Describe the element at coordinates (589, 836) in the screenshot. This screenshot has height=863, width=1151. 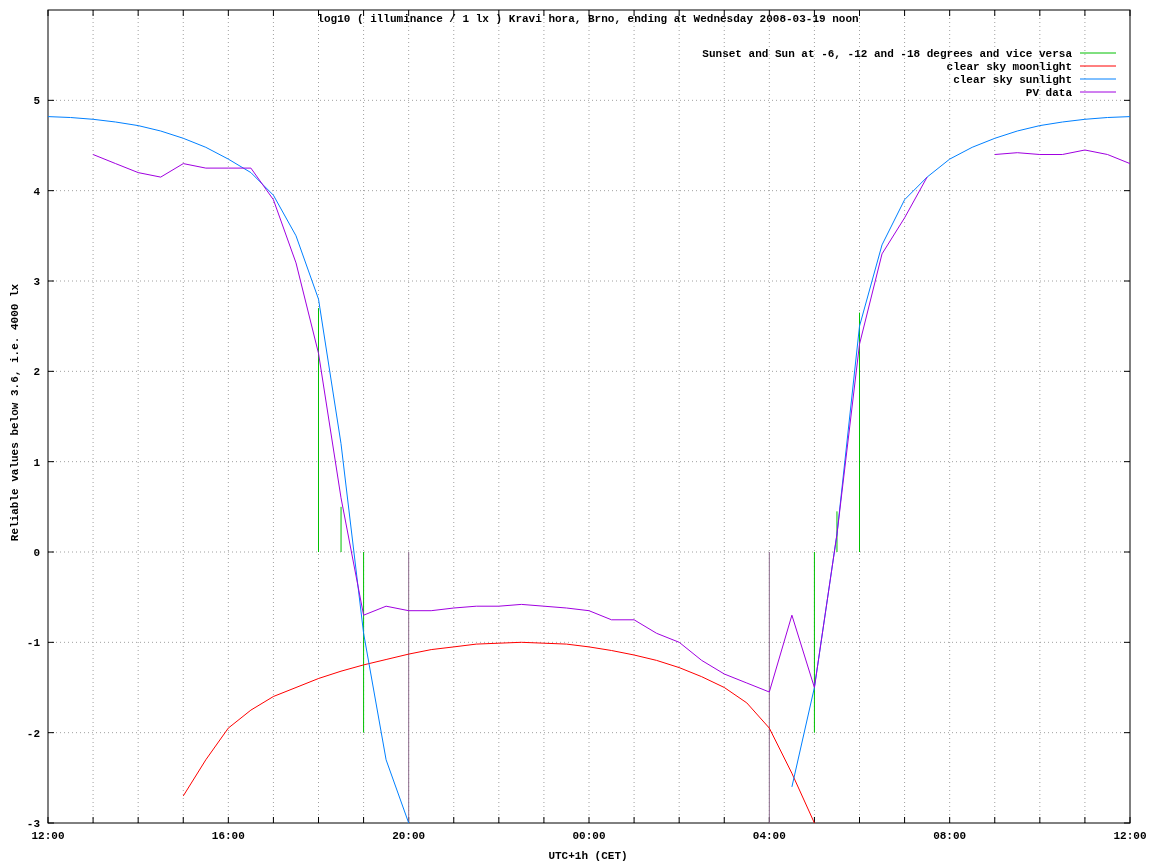
I see `tick-label: 00:00` at that location.